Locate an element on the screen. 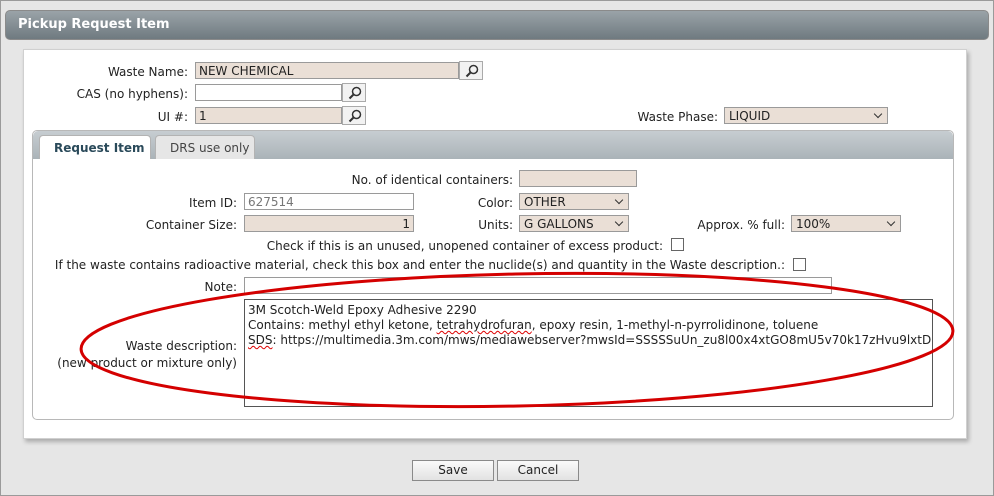 The width and height of the screenshot is (994, 496). ui-number-label: UI #: is located at coordinates (172, 117).